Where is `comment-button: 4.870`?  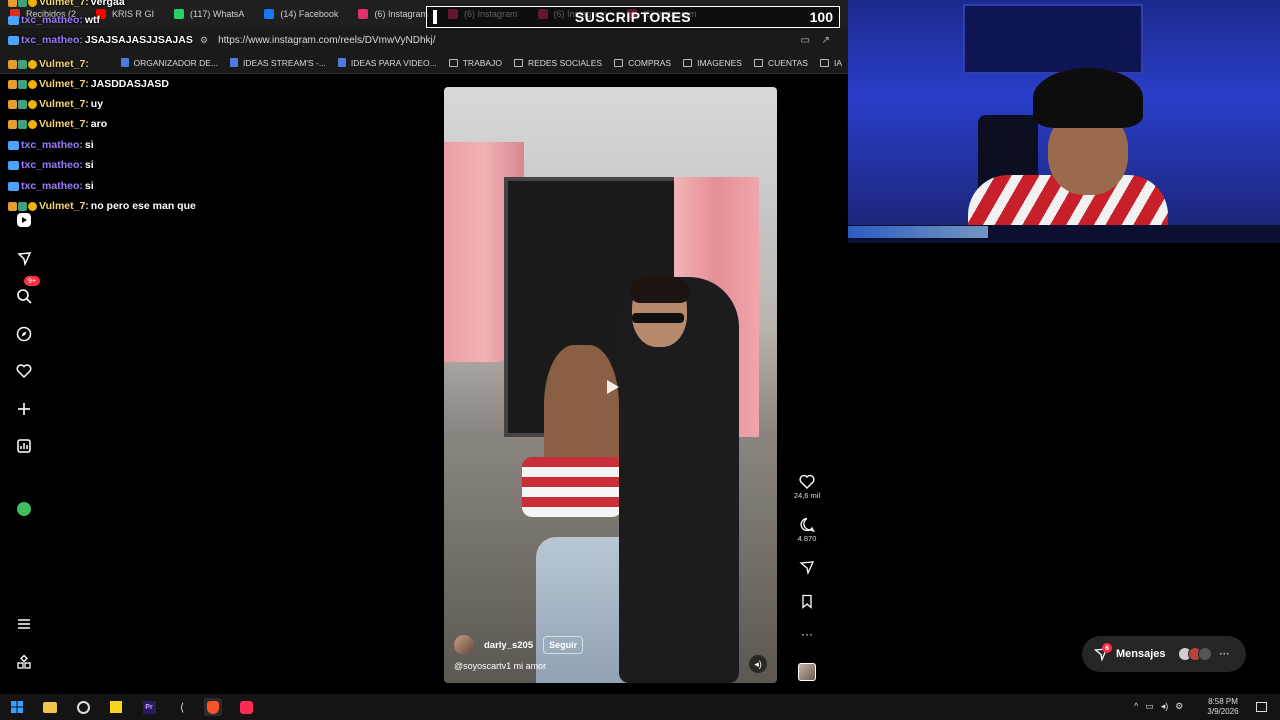
comment-button: 4.870 is located at coordinates (807, 530).